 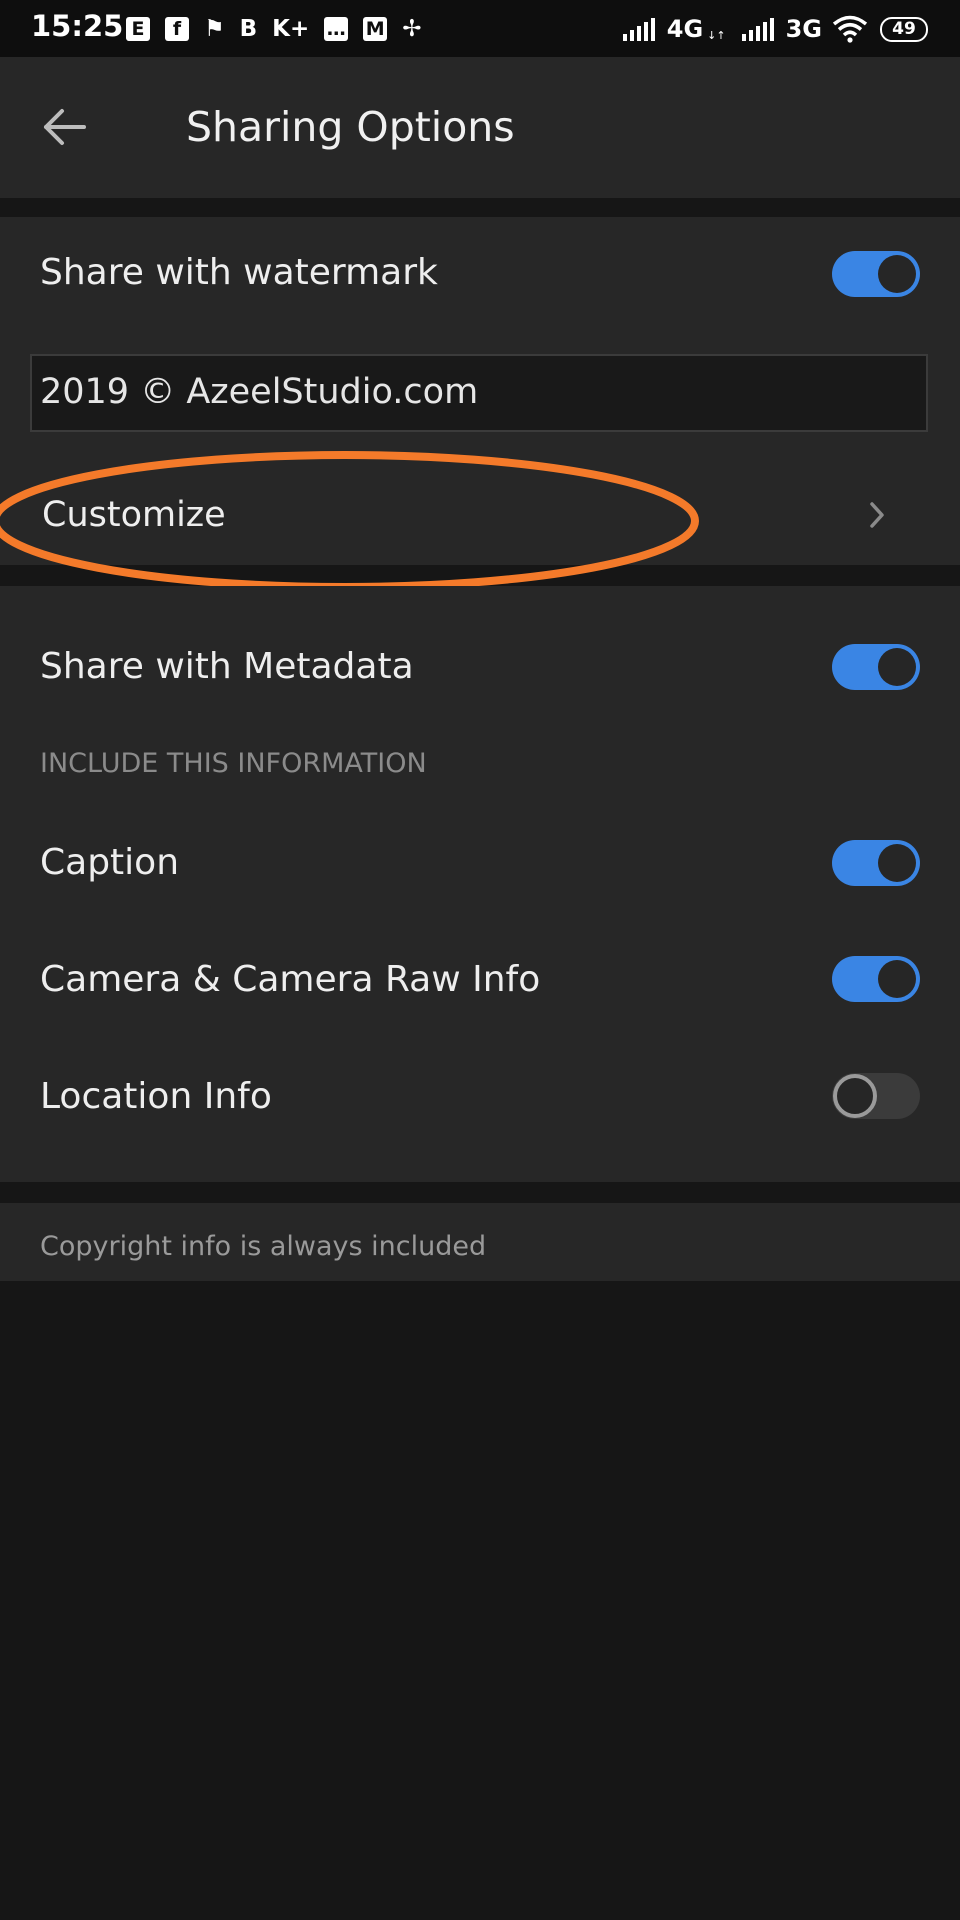 What do you see at coordinates (480, 515) in the screenshot?
I see `customize-row: Customize` at bounding box center [480, 515].